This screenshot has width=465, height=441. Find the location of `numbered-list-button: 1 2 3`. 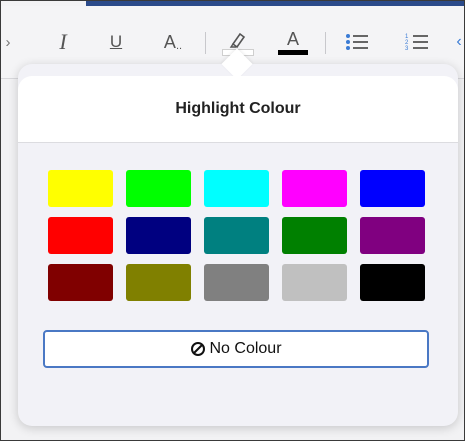

numbered-list-button: 1 2 3 is located at coordinates (417, 42).